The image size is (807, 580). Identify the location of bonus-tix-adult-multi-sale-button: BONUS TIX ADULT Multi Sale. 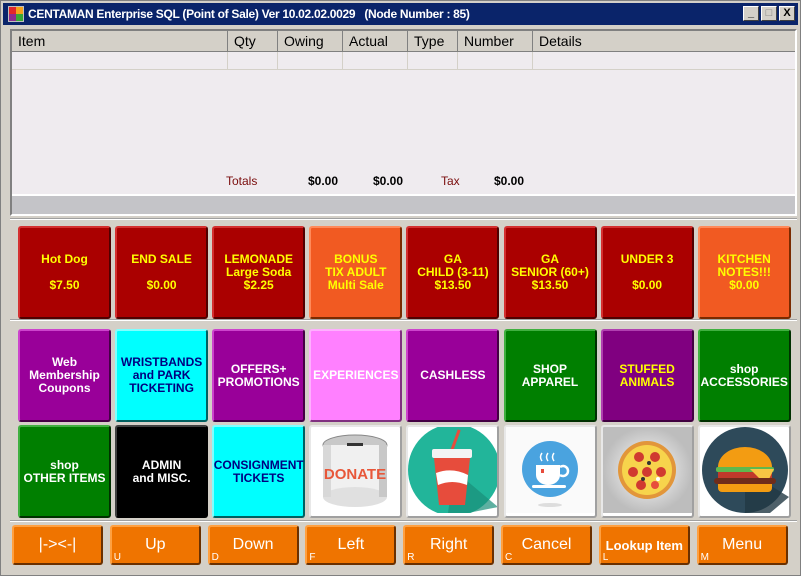
(356, 272).